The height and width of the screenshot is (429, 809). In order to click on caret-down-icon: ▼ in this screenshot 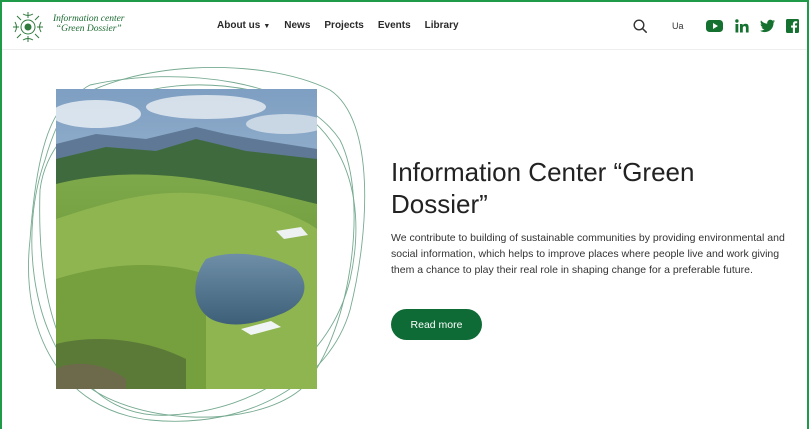, I will do `click(267, 26)`.